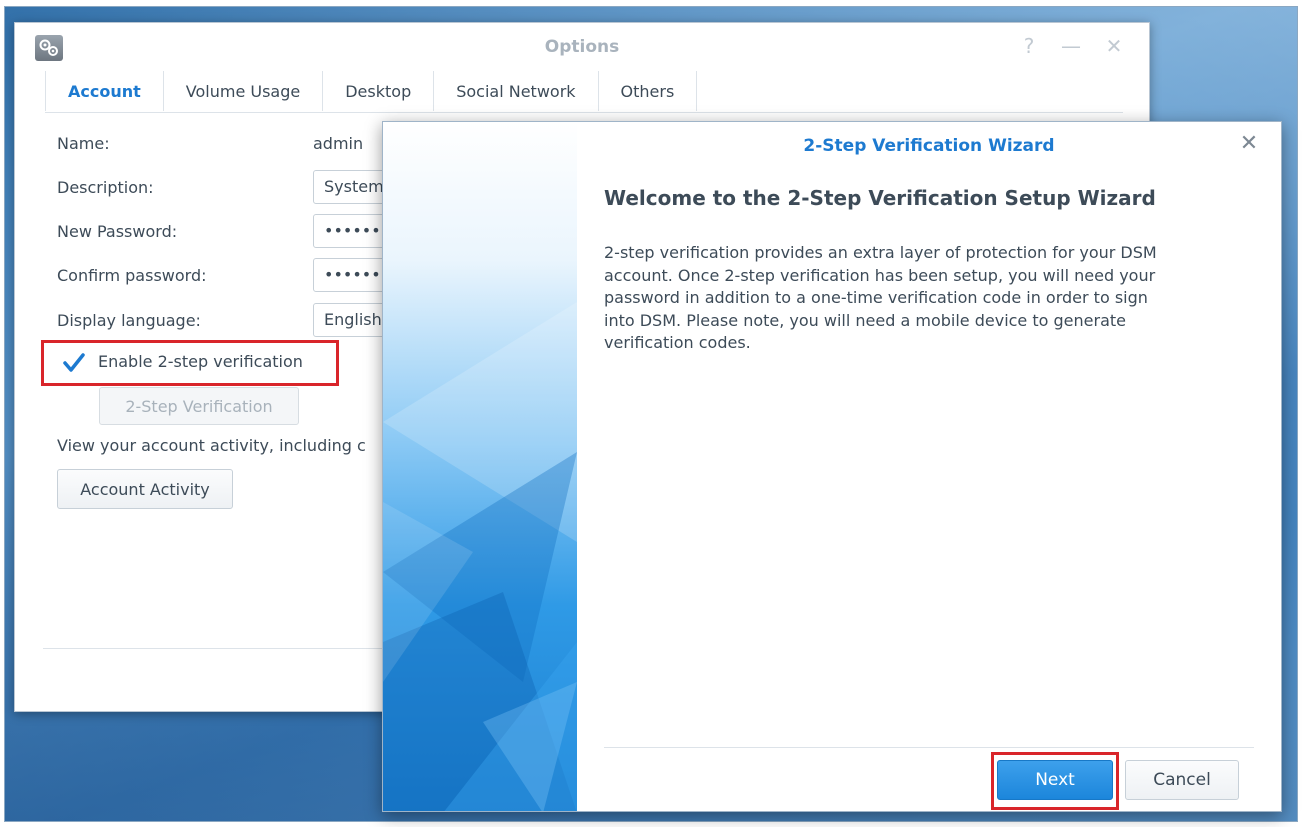  I want to click on new-password-label: New Password:, so click(117, 231).